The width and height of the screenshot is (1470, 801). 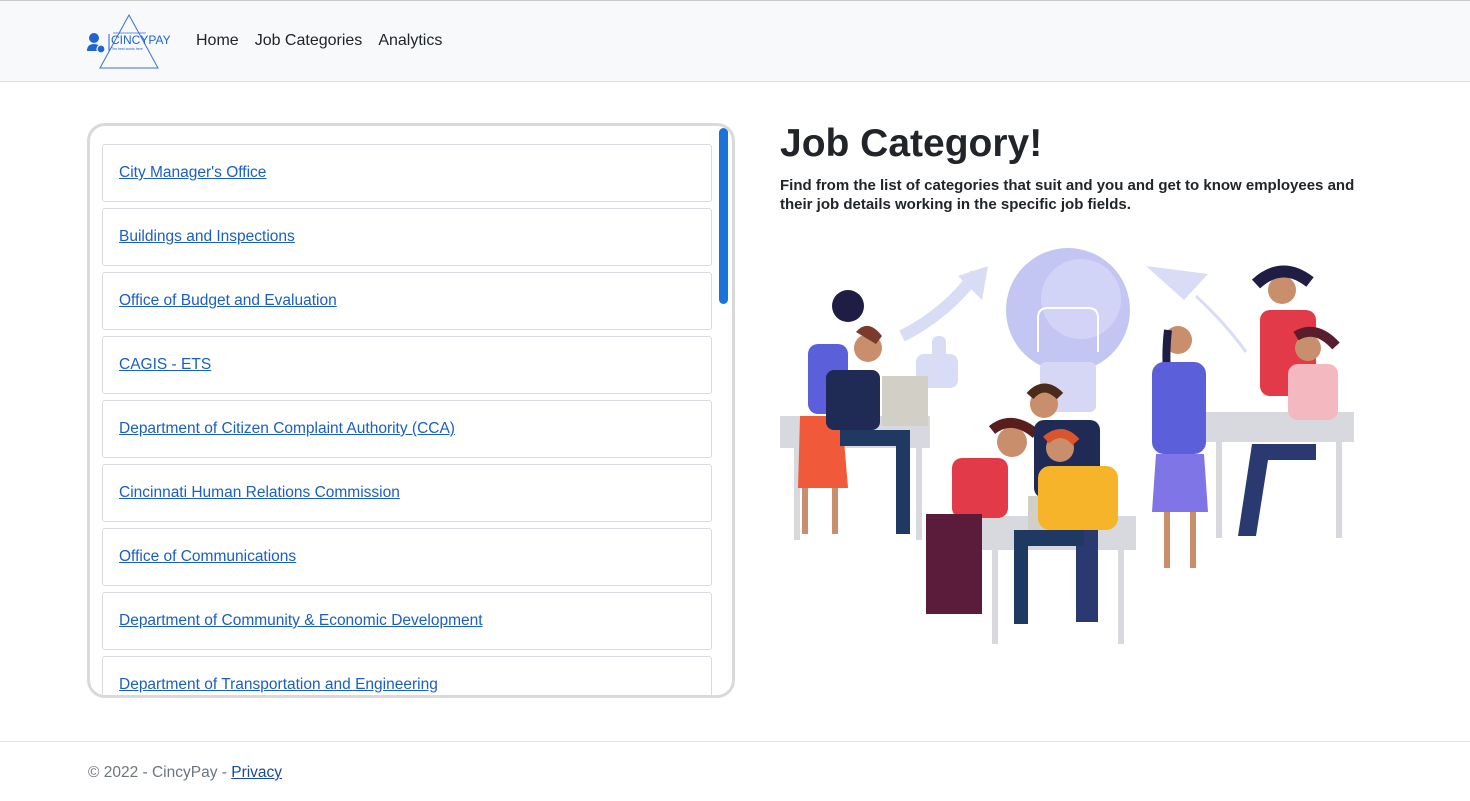 I want to click on footer-text: © 2022 - CincyPay - Privacy, so click(x=185, y=773).